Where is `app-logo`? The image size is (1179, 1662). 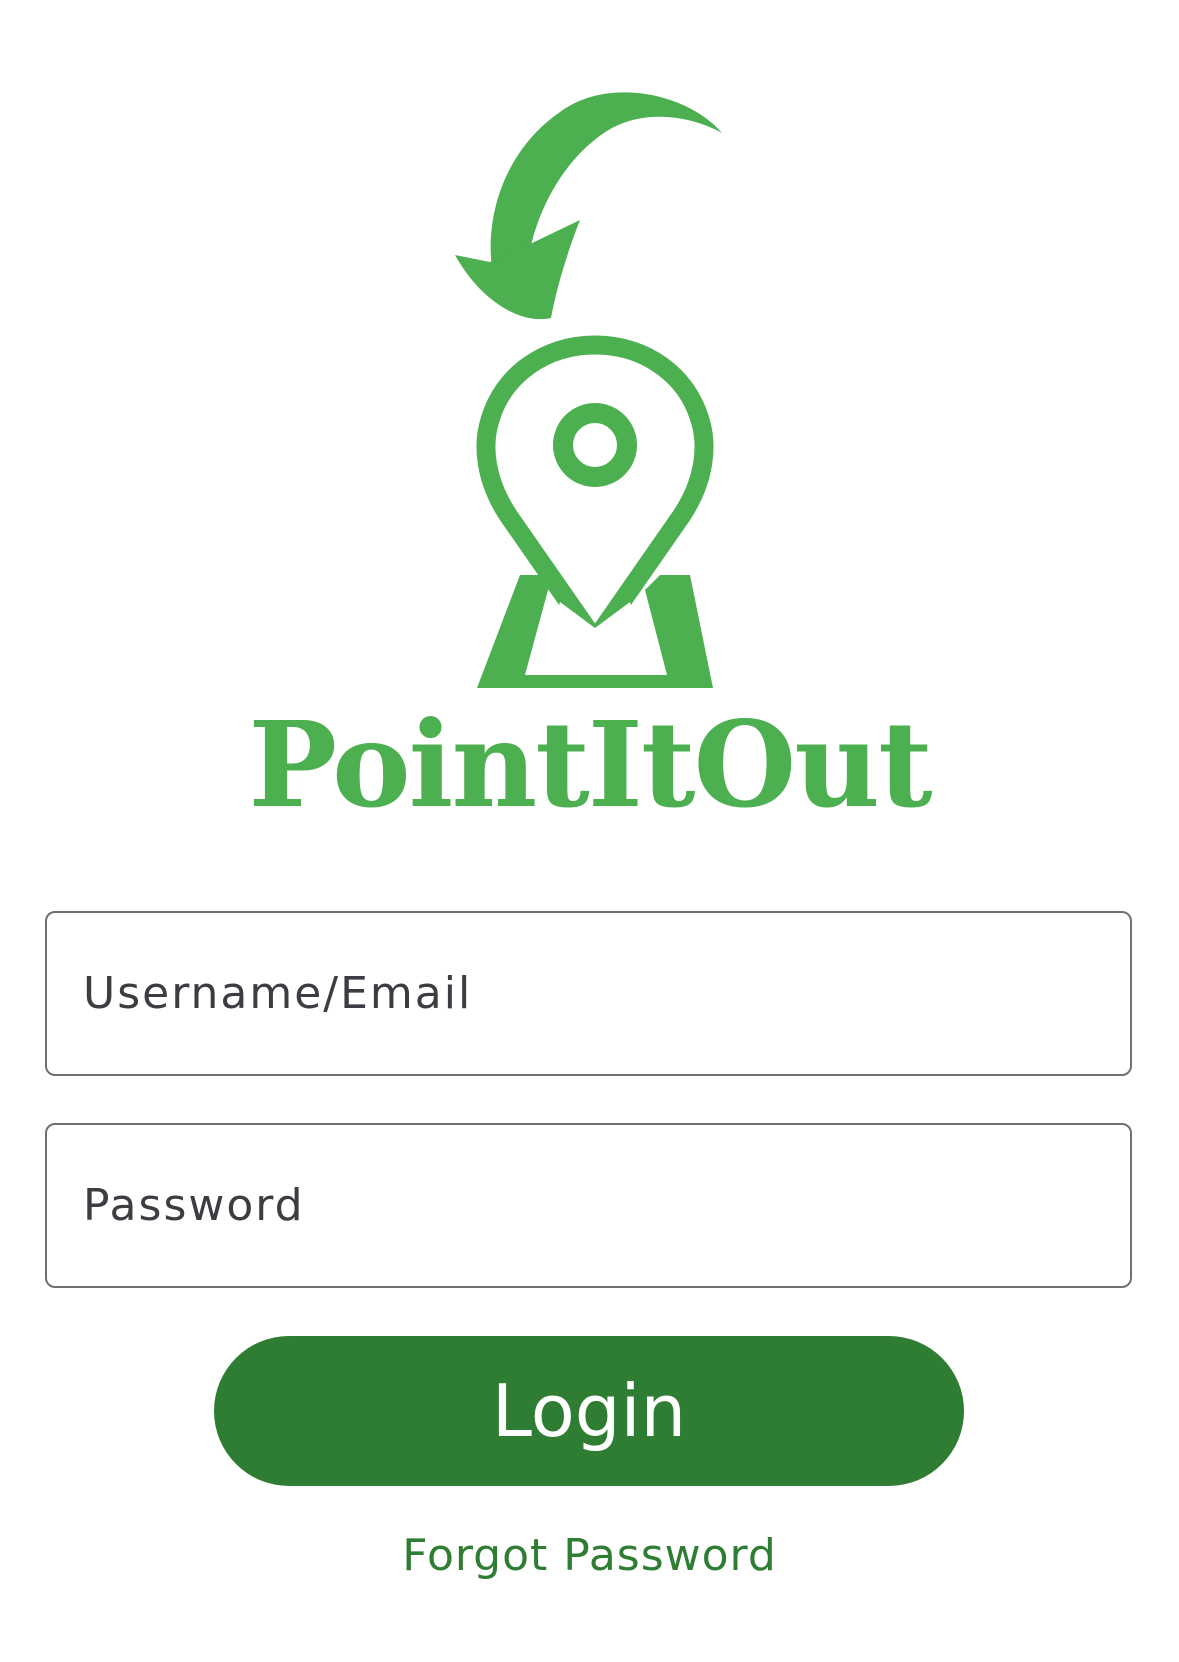 app-logo is located at coordinates (588, 390).